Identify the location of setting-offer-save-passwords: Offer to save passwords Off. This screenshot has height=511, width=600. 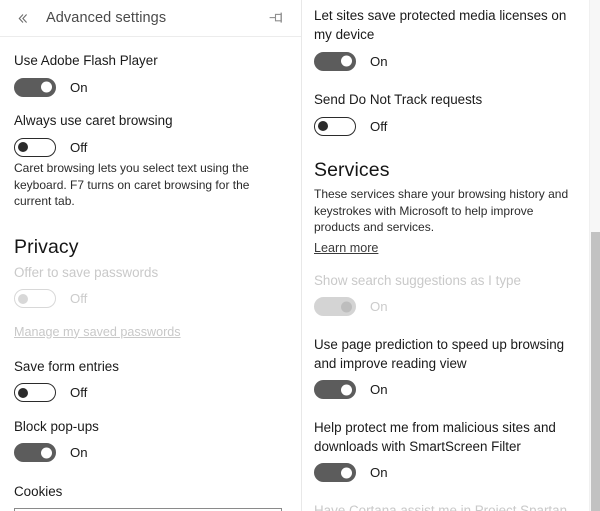
(150, 286).